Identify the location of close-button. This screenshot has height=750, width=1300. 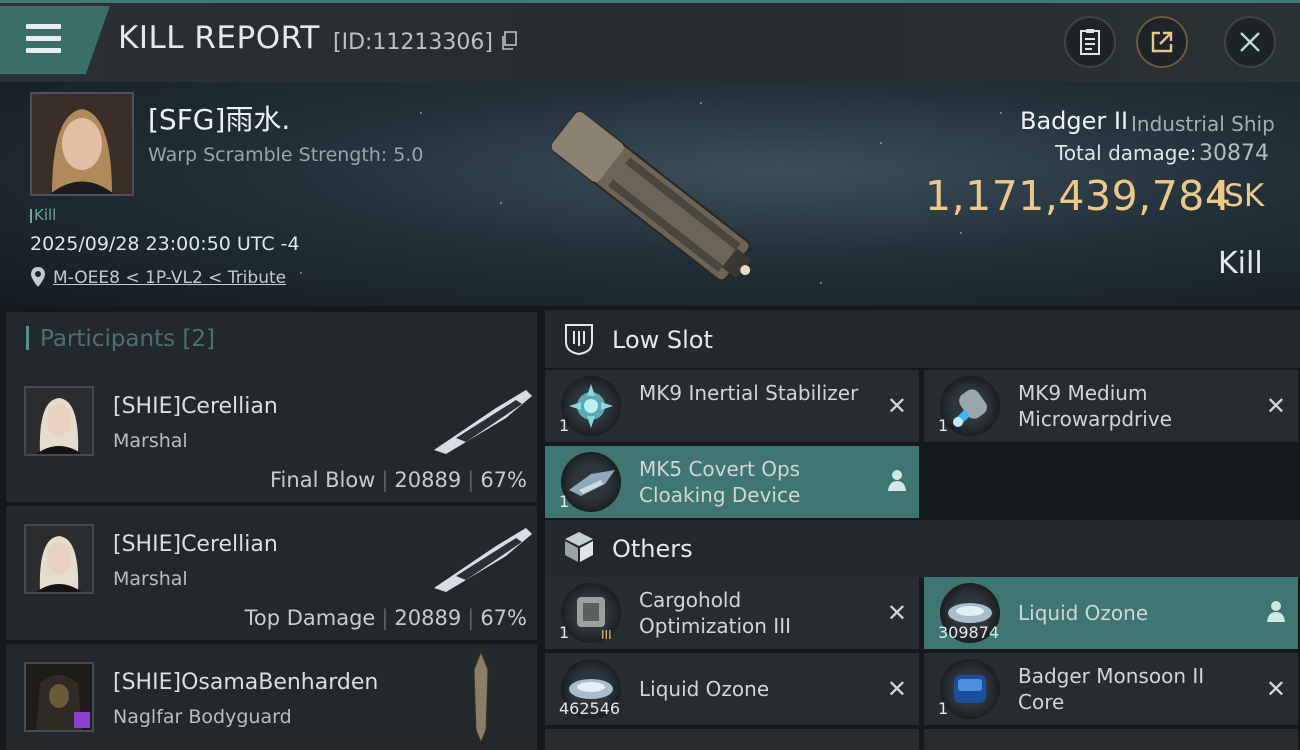
(1250, 42).